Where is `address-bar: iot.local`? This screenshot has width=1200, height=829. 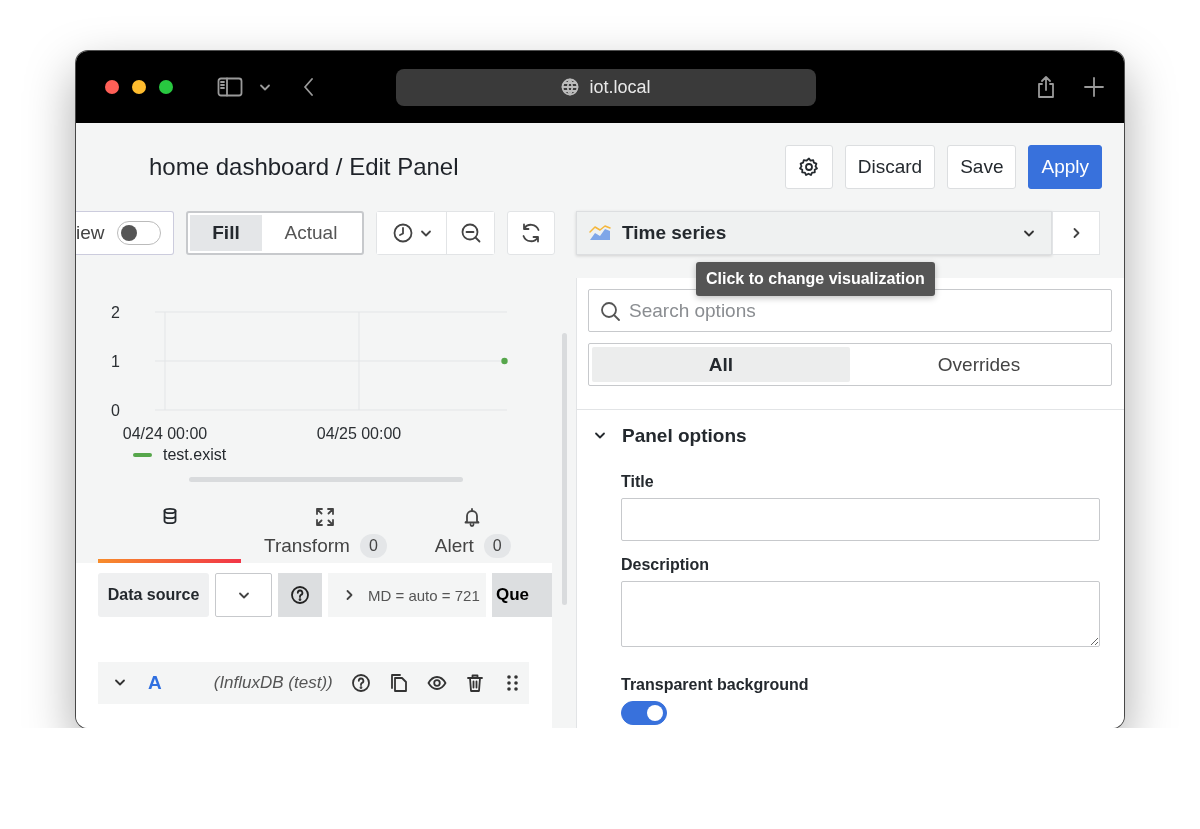 address-bar: iot.local is located at coordinates (606, 87).